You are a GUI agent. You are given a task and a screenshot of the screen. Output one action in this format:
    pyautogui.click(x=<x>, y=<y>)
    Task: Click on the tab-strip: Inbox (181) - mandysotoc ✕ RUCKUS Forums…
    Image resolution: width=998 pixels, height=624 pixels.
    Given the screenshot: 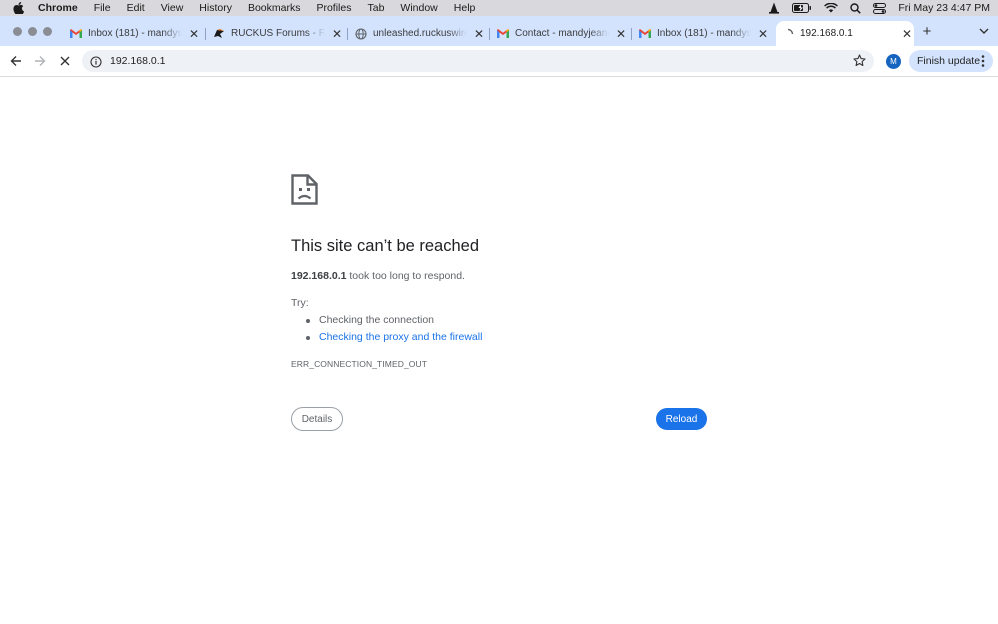 What is the action you would take?
    pyautogui.click(x=499, y=31)
    